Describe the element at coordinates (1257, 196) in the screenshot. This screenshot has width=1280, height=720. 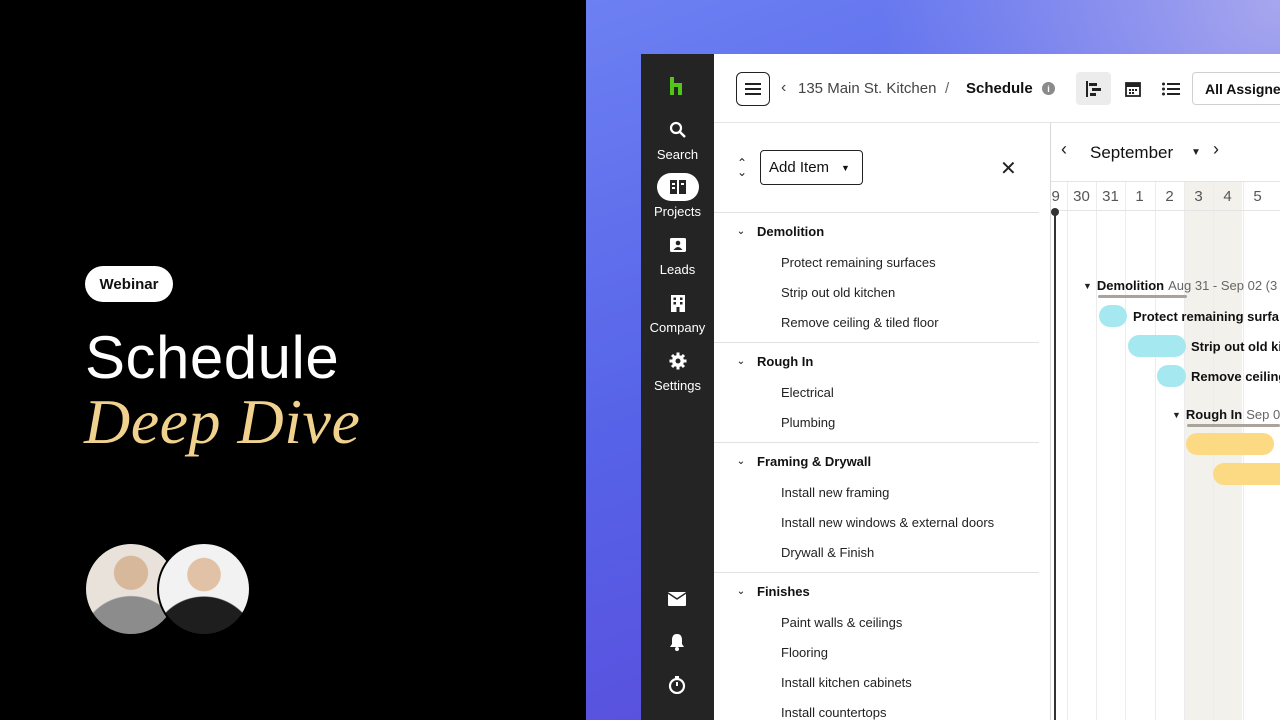
I see `day-label: 5` at that location.